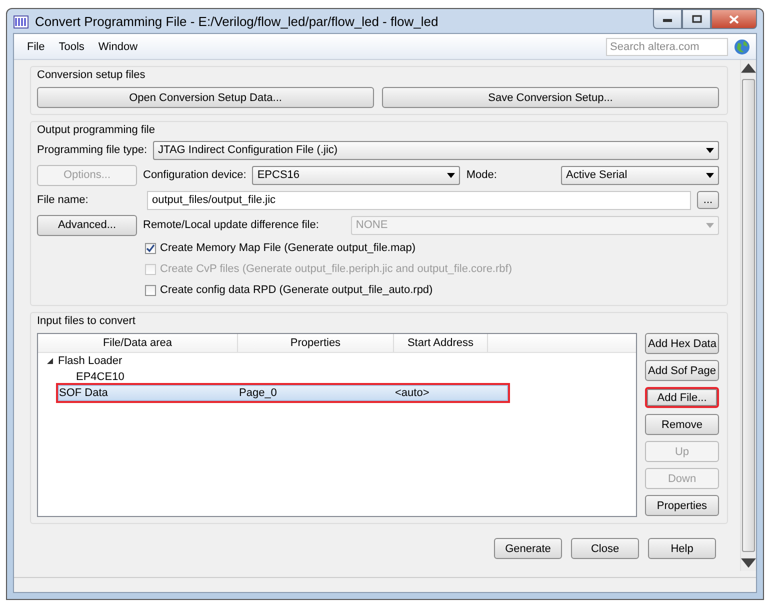 Image resolution: width=770 pixels, height=607 pixels. I want to click on column-header: File/Data area, so click(138, 343).